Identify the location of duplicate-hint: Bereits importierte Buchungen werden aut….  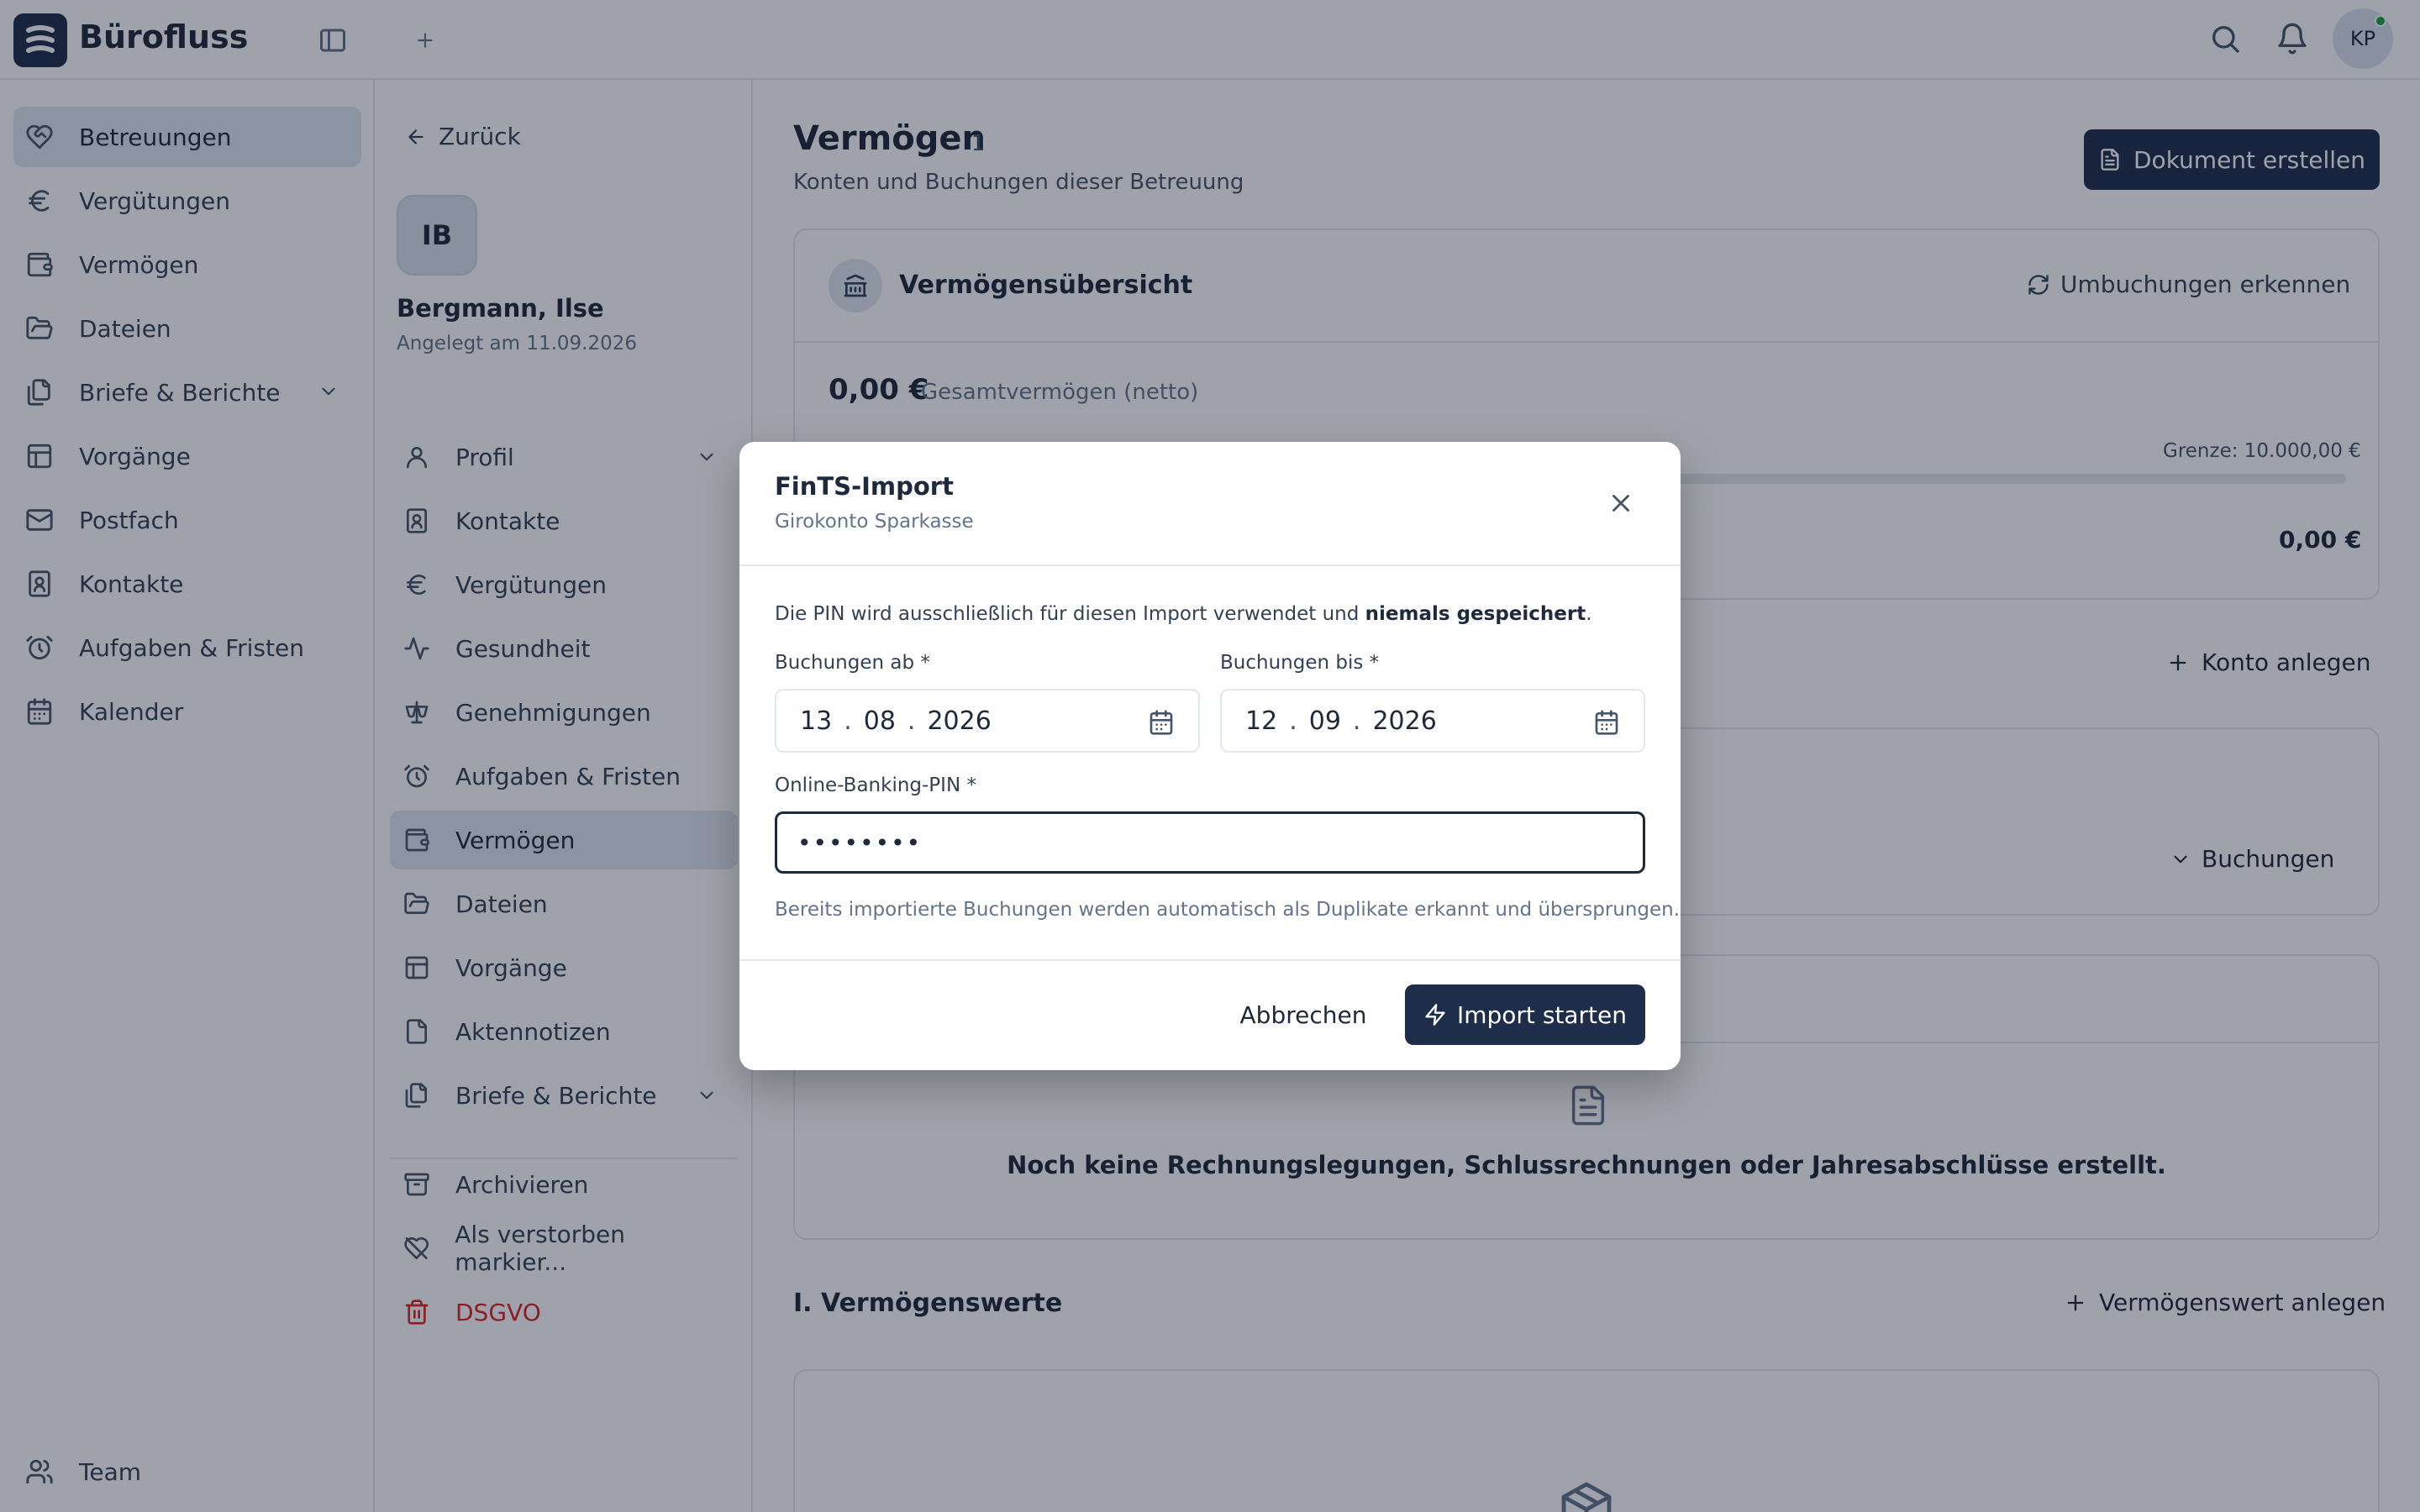
(1228, 910).